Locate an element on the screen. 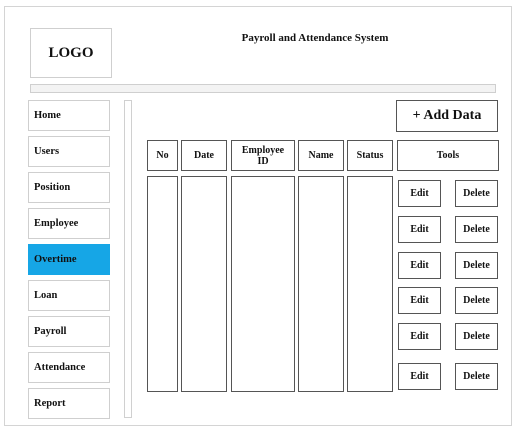  add-data-button: + Add Data is located at coordinates (447, 116).